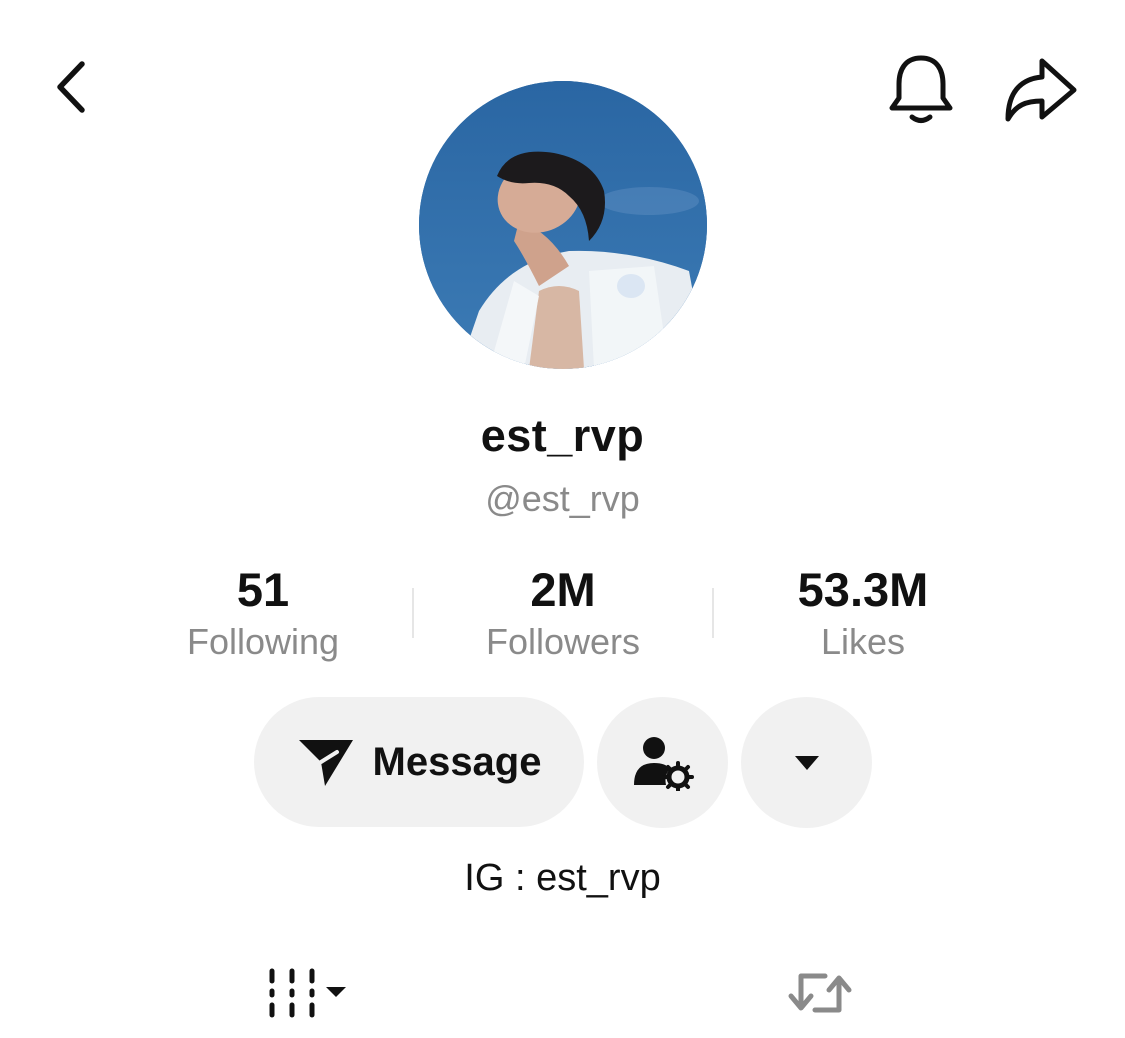 The height and width of the screenshot is (1038, 1125). I want to click on share-button, so click(1040, 90).